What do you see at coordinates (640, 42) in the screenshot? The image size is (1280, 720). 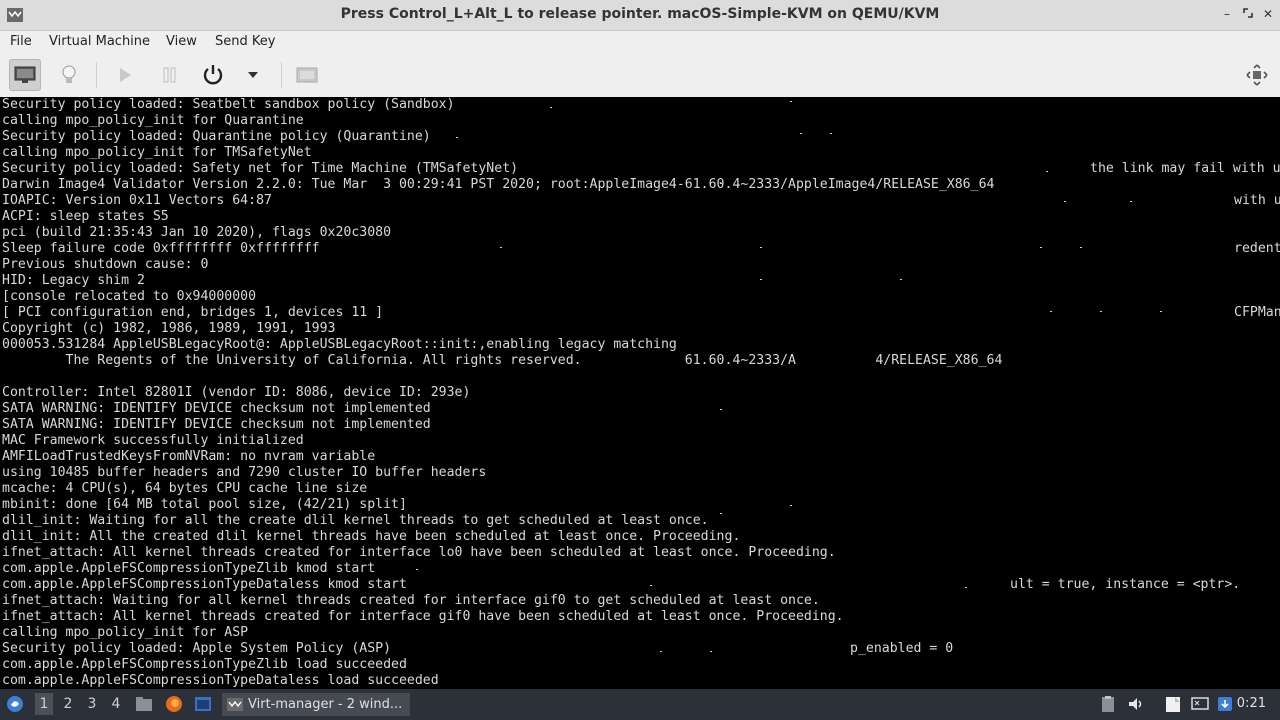 I see `menu-bar: File Virtual Machine View Send Key` at bounding box center [640, 42].